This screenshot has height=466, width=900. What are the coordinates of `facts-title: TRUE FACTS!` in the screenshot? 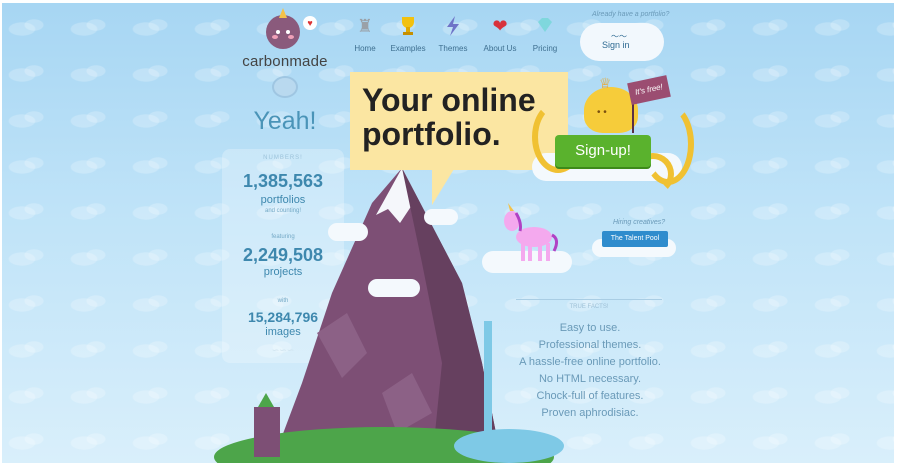 It's located at (589, 307).